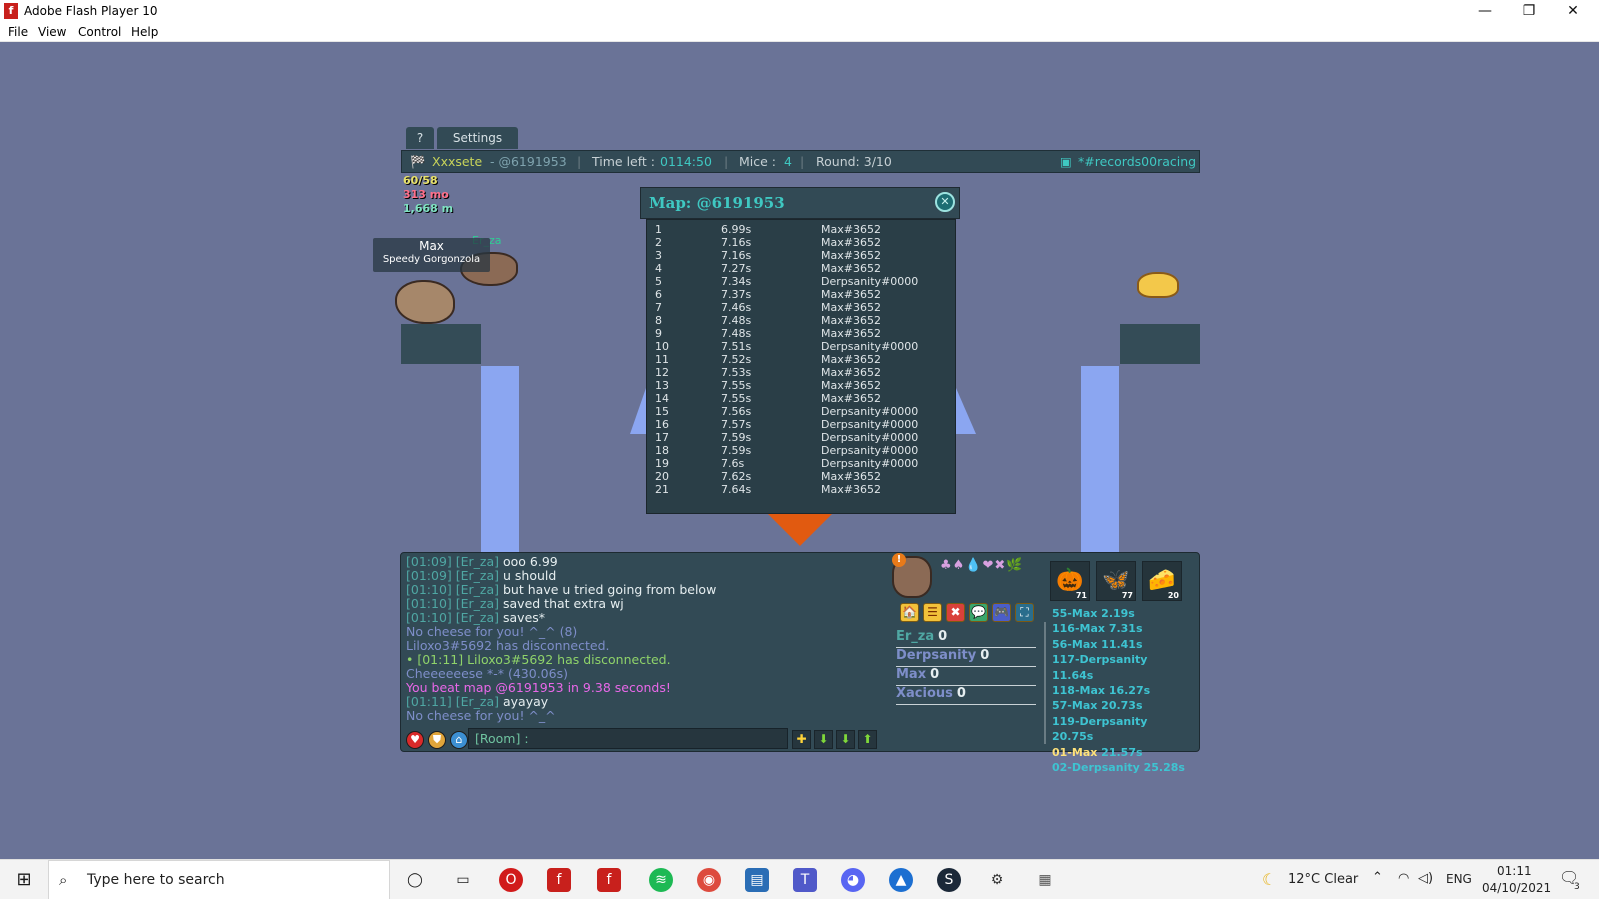  What do you see at coordinates (736, 385) in the screenshot?
I see `record-time: 7.55s` at bounding box center [736, 385].